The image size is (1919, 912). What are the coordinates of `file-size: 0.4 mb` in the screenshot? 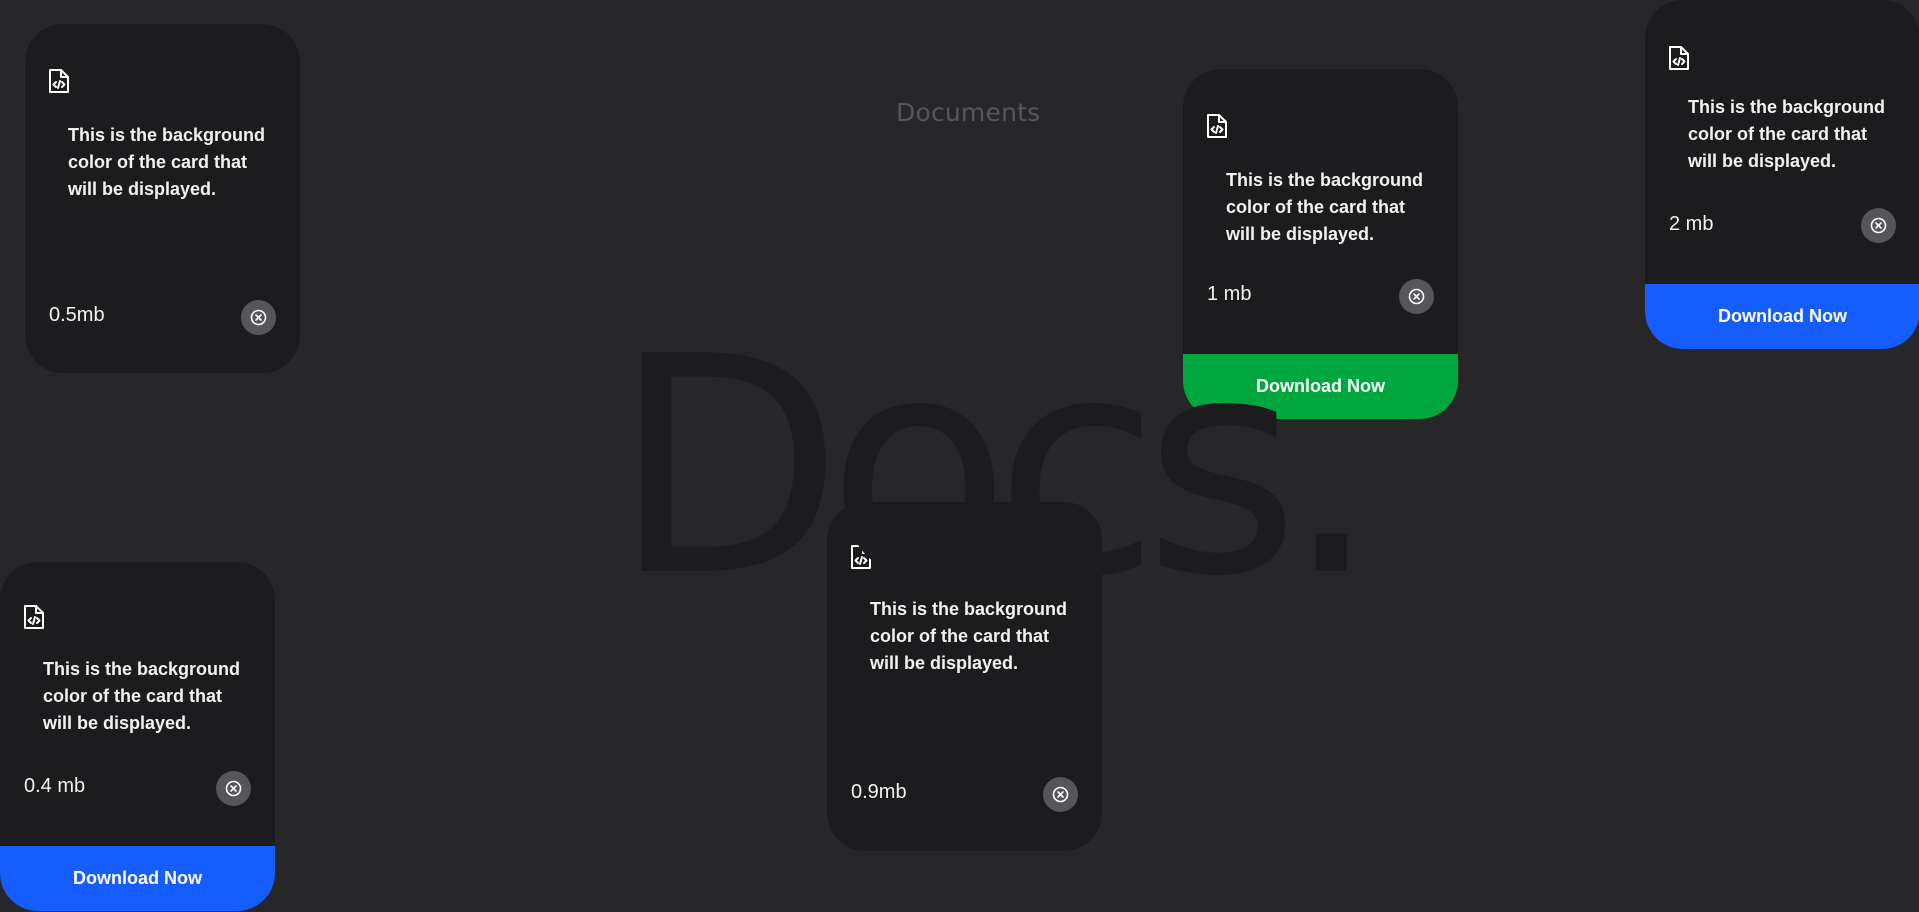 It's located at (55, 786).